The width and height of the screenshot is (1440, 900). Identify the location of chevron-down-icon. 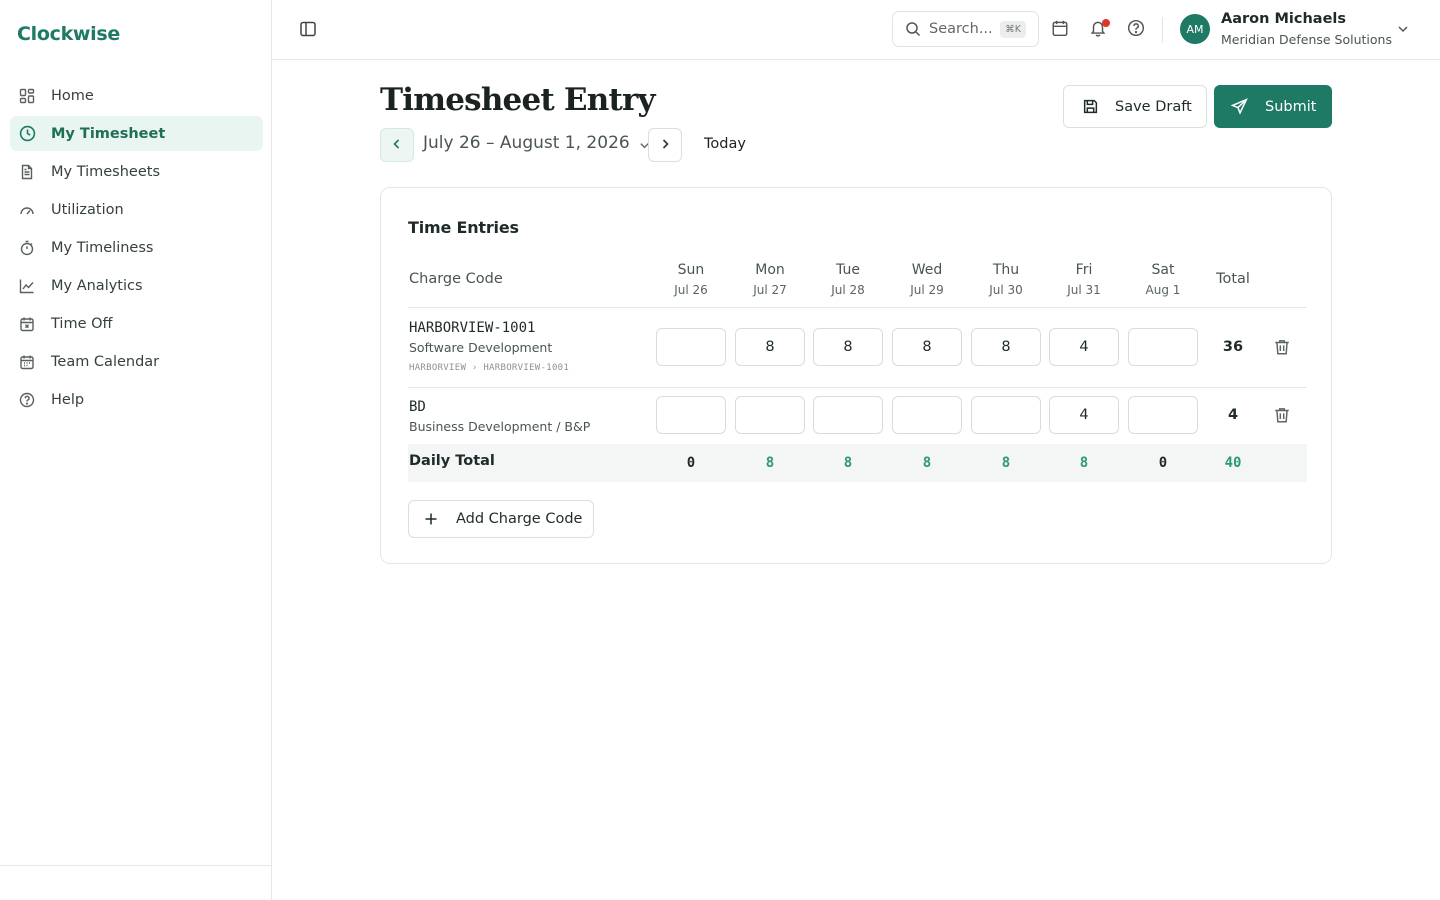
(1403, 28).